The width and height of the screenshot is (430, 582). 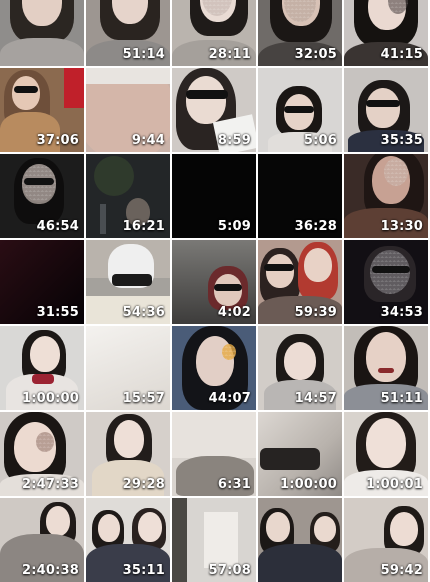 I want to click on video-thumbnail: 37:06, so click(x=42, y=110).